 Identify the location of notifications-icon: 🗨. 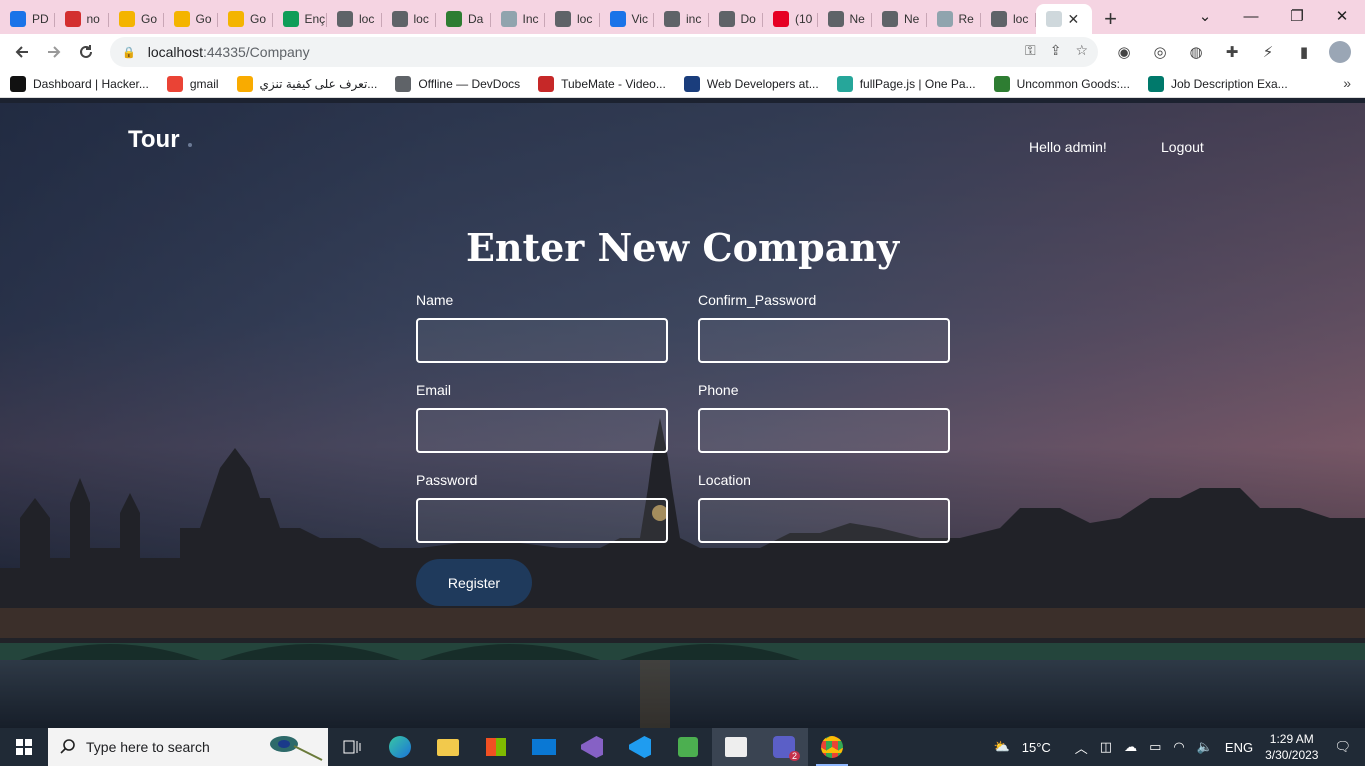
(1342, 747).